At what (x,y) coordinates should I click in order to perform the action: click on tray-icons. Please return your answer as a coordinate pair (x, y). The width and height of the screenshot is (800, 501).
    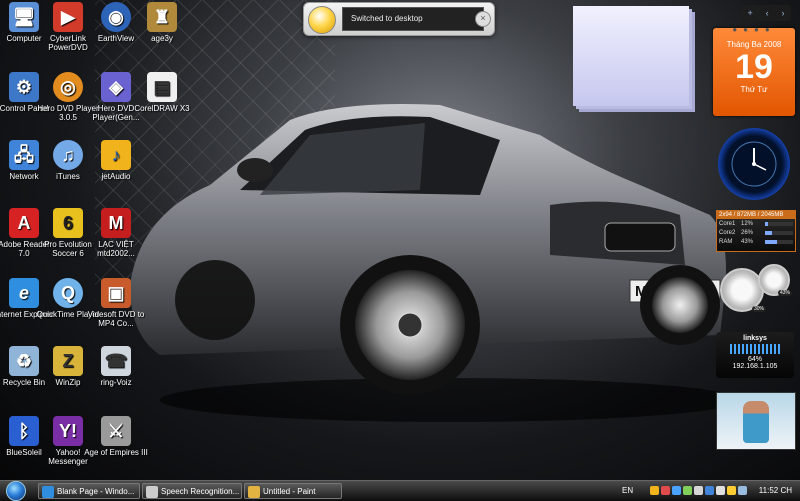
    Looking at the image, I should click on (698, 491).